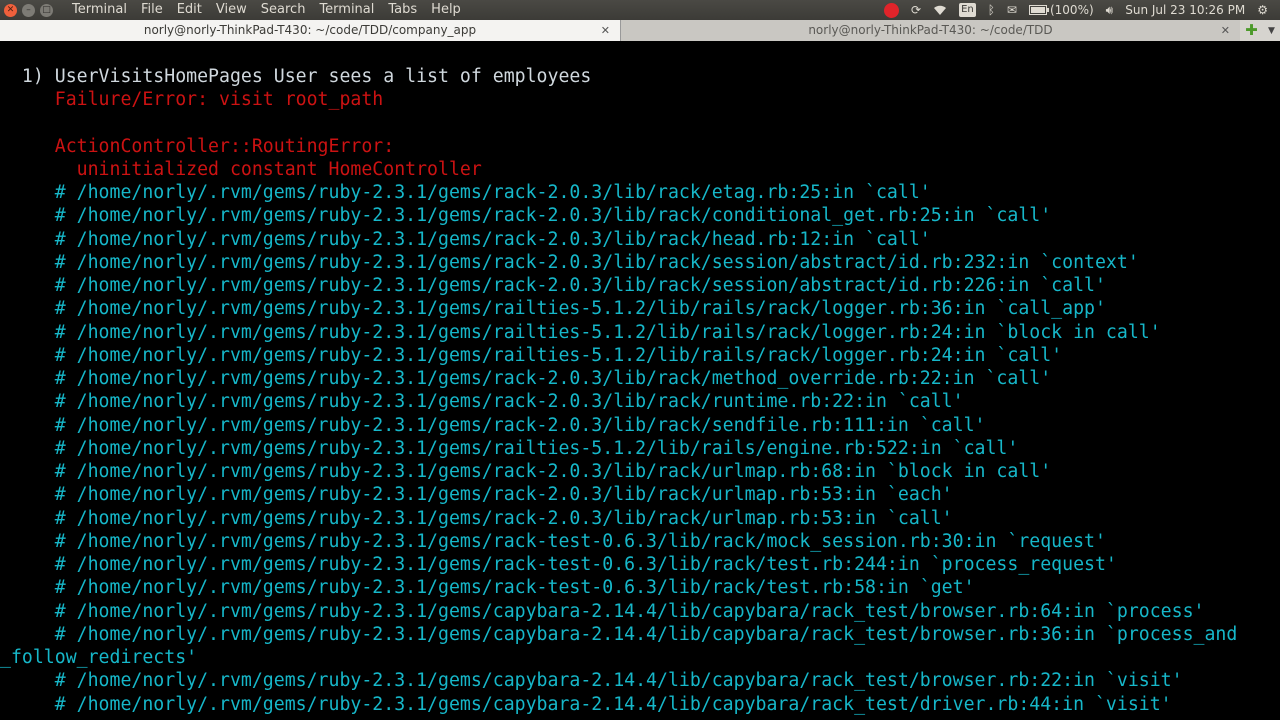  Describe the element at coordinates (1185, 10) in the screenshot. I see `clock: Sun Jul 23 10:26 PM` at that location.